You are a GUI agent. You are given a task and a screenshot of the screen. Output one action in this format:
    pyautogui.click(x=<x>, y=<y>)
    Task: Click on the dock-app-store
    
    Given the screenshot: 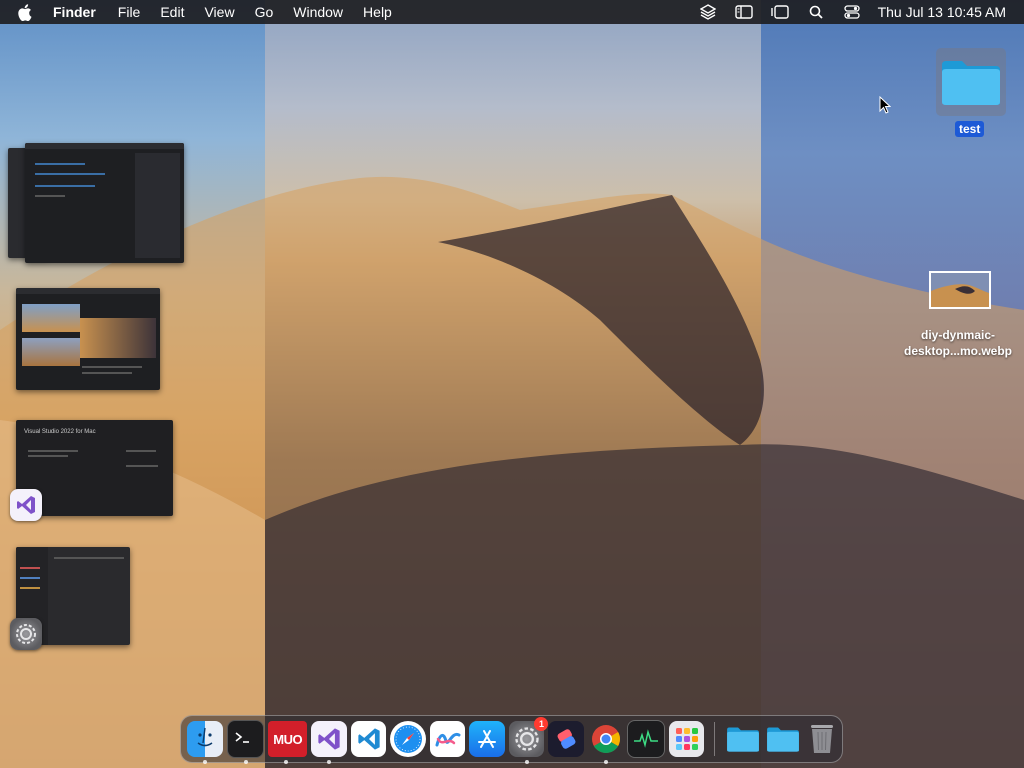 What is the action you would take?
    pyautogui.click(x=487, y=739)
    